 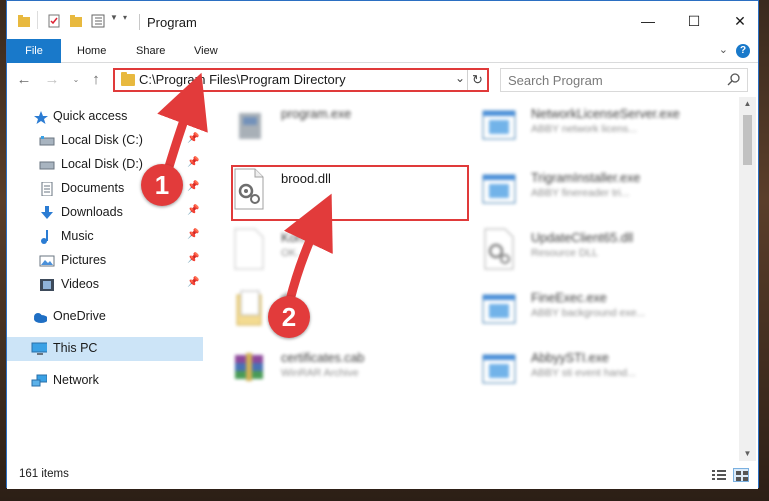 I want to click on sidebar-item-label: Quick access, so click(x=90, y=116).